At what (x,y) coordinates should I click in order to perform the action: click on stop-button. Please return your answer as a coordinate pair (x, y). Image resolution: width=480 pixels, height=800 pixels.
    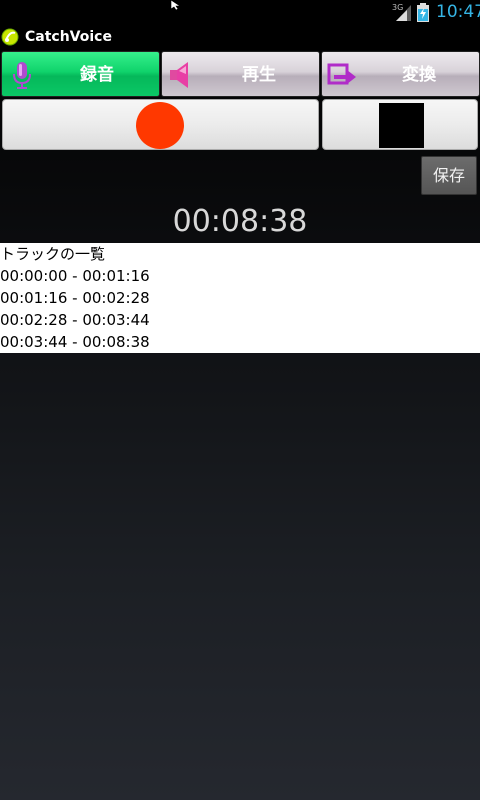
    Looking at the image, I should click on (400, 124).